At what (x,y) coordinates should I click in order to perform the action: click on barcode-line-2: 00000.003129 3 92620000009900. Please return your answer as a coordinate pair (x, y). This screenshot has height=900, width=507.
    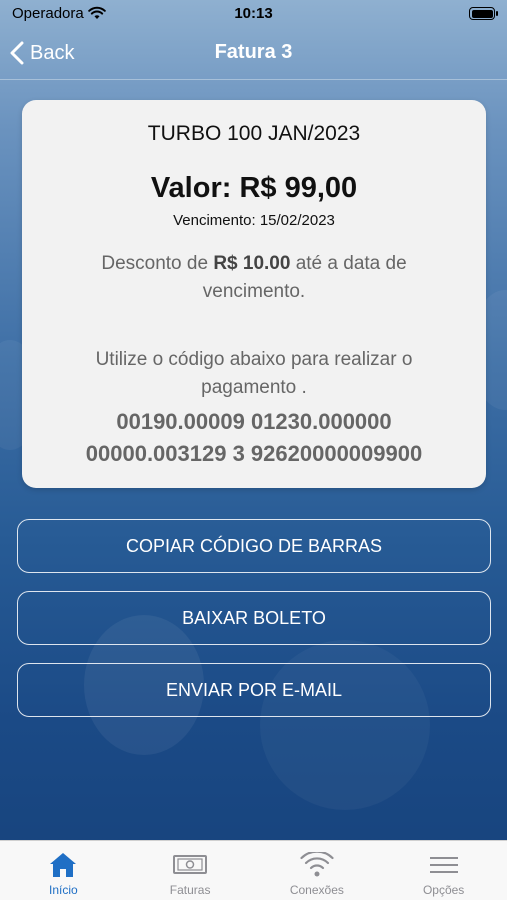
    Looking at the image, I should click on (254, 453).